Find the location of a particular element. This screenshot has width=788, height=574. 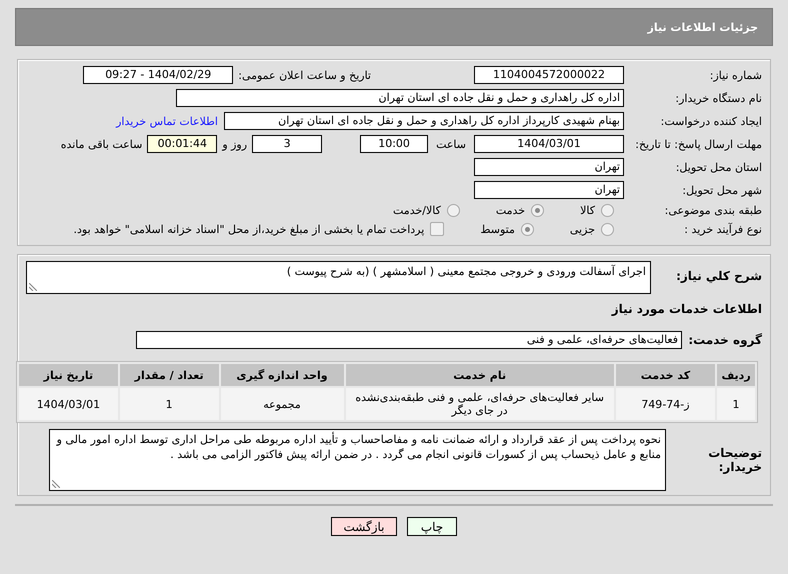

section-heading: اطلاعات خدمات مورد نیاز is located at coordinates (687, 309).